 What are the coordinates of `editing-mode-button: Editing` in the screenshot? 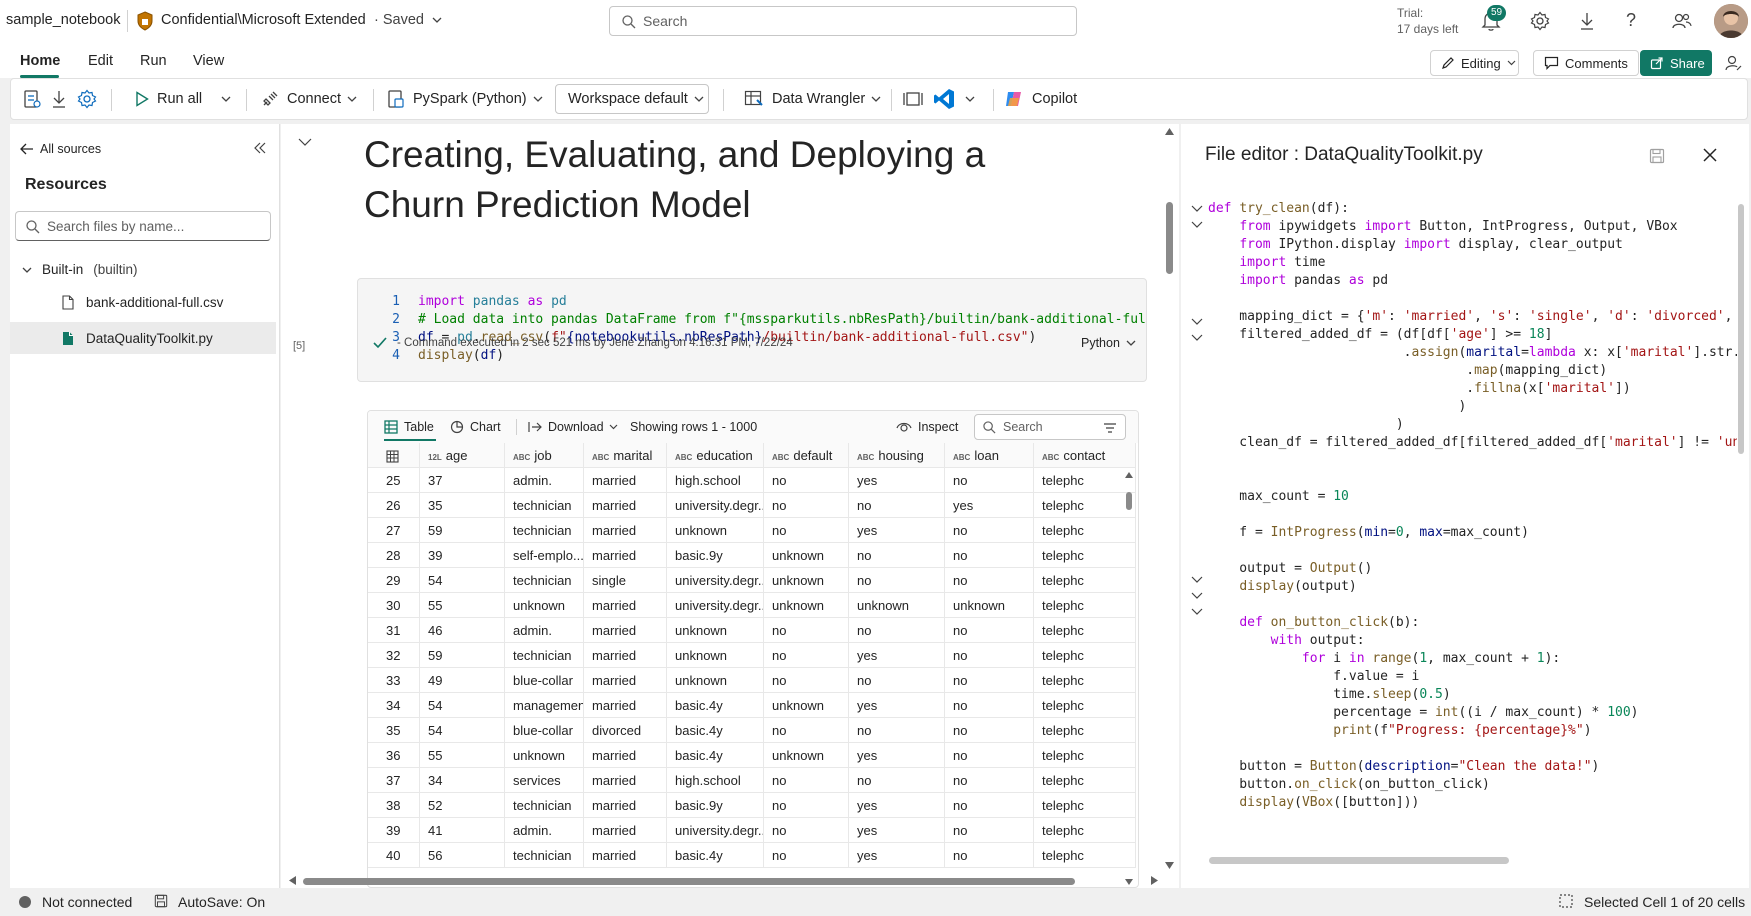 It's located at (1474, 63).